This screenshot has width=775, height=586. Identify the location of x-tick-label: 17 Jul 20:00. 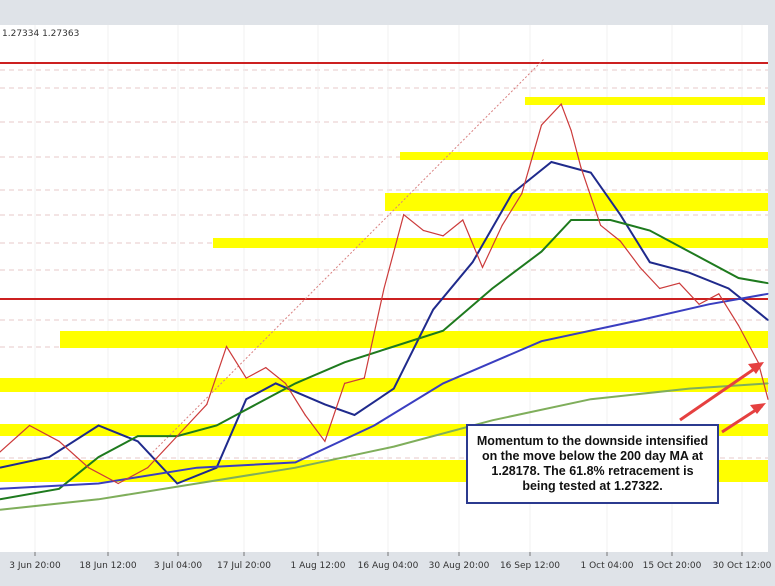
(244, 566).